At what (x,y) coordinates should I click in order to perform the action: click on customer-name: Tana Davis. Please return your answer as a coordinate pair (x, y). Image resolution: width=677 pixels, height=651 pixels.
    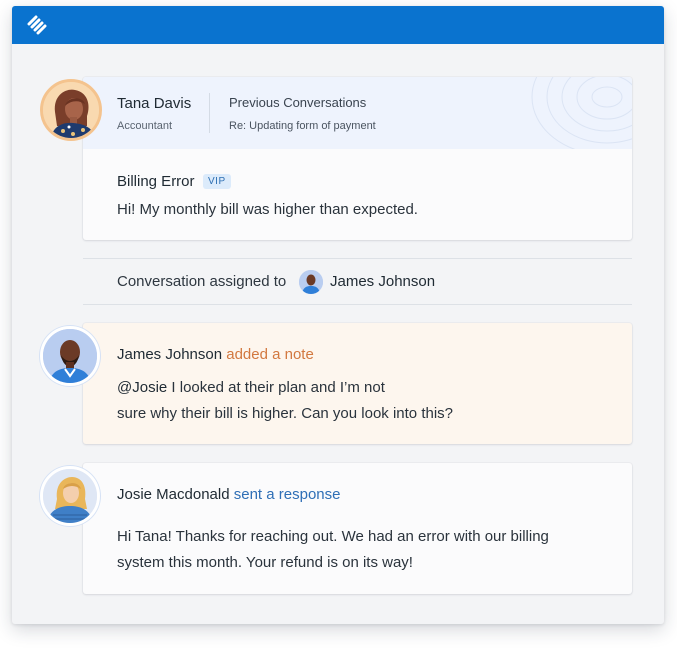
    Looking at the image, I should click on (154, 103).